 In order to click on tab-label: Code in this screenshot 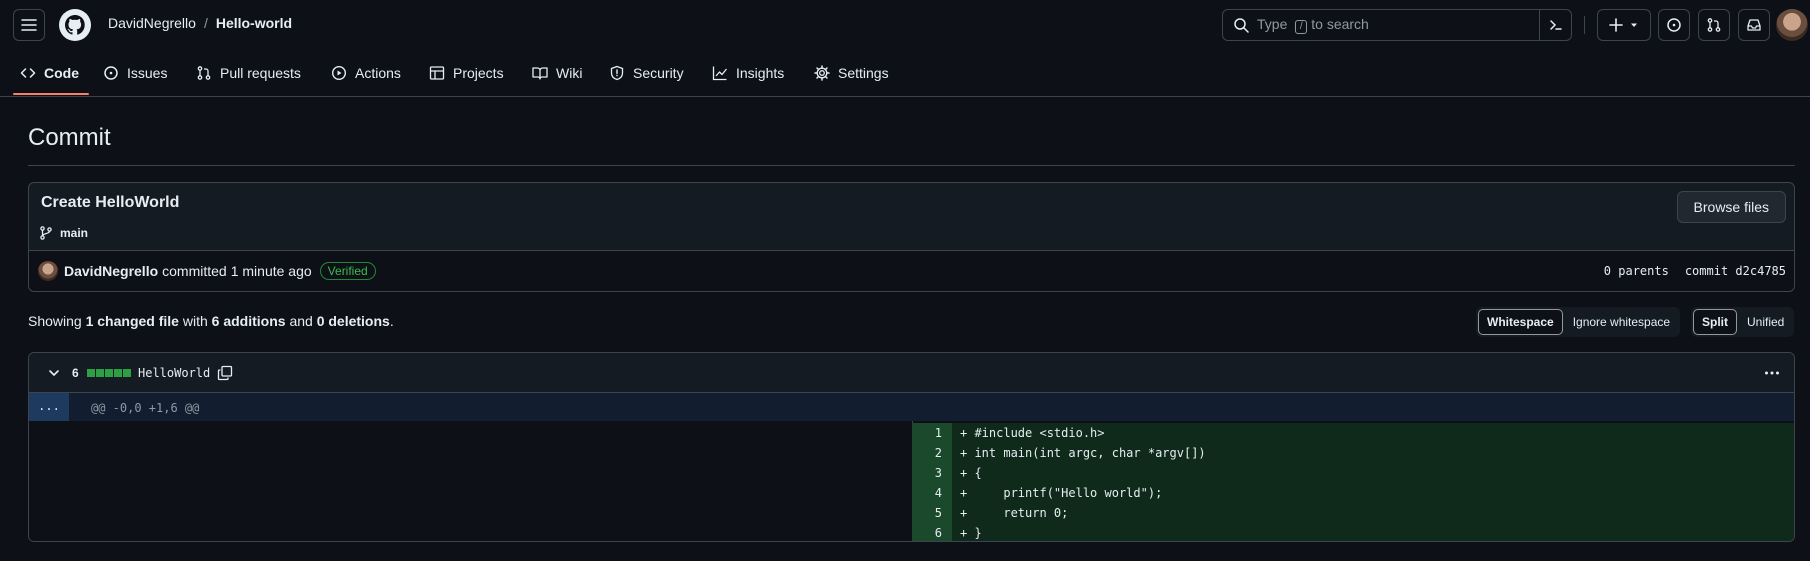, I will do `click(61, 73)`.